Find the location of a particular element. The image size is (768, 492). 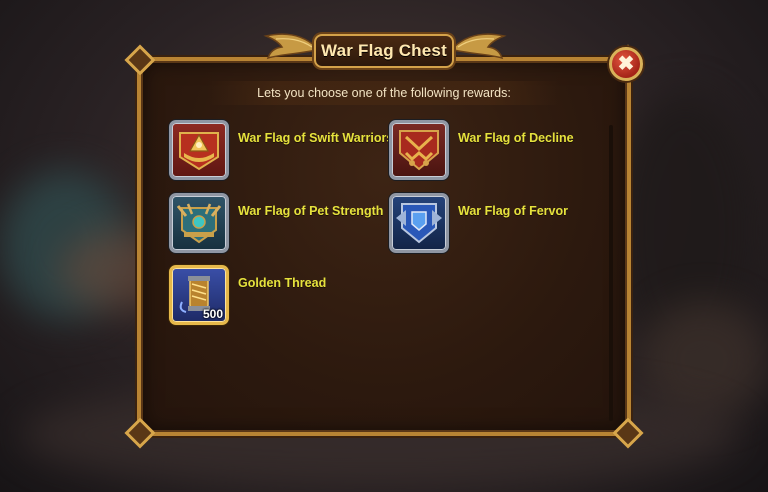

reward-label: War Flag of Swift Warriors is located at coordinates (316, 138).